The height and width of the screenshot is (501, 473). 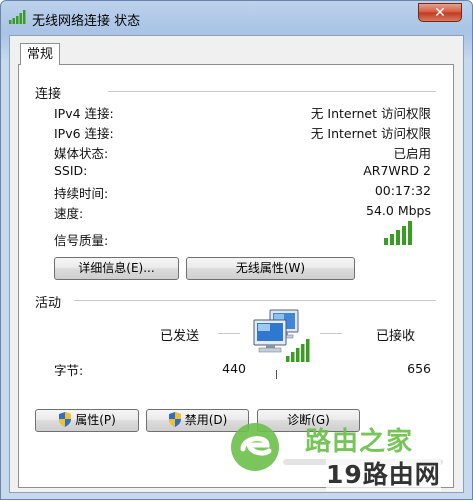 What do you see at coordinates (81, 240) in the screenshot?
I see `signal-quality-label: 信号质量:` at bounding box center [81, 240].